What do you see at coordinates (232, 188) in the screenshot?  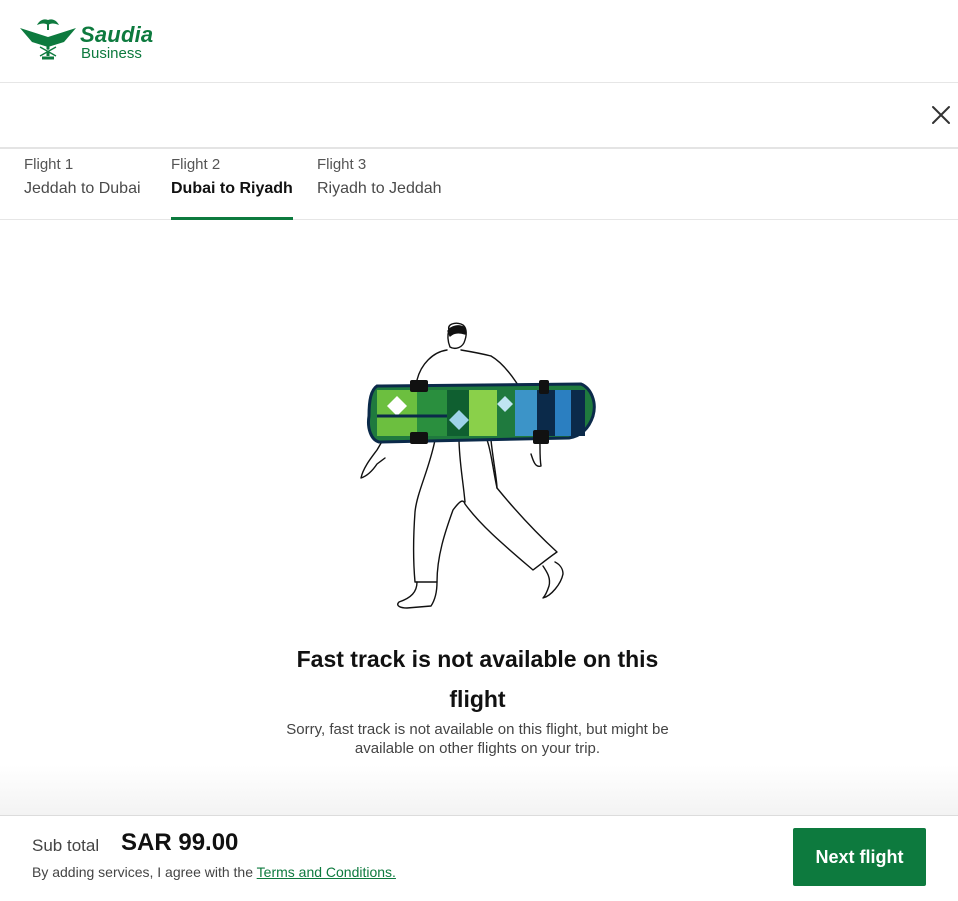 I see `tab-route-label: Dubai to Riyadh` at bounding box center [232, 188].